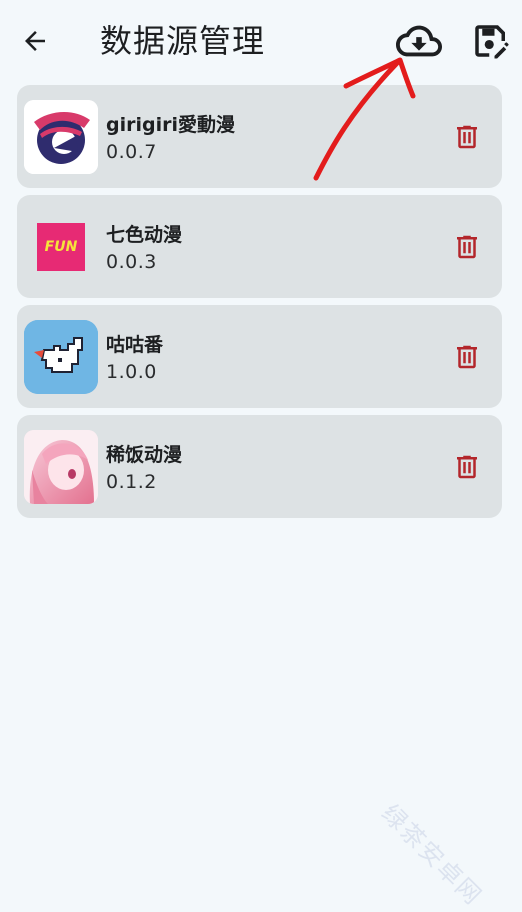 The width and height of the screenshot is (522, 912). Describe the element at coordinates (61, 137) in the screenshot. I see `girigiri-logo` at that location.